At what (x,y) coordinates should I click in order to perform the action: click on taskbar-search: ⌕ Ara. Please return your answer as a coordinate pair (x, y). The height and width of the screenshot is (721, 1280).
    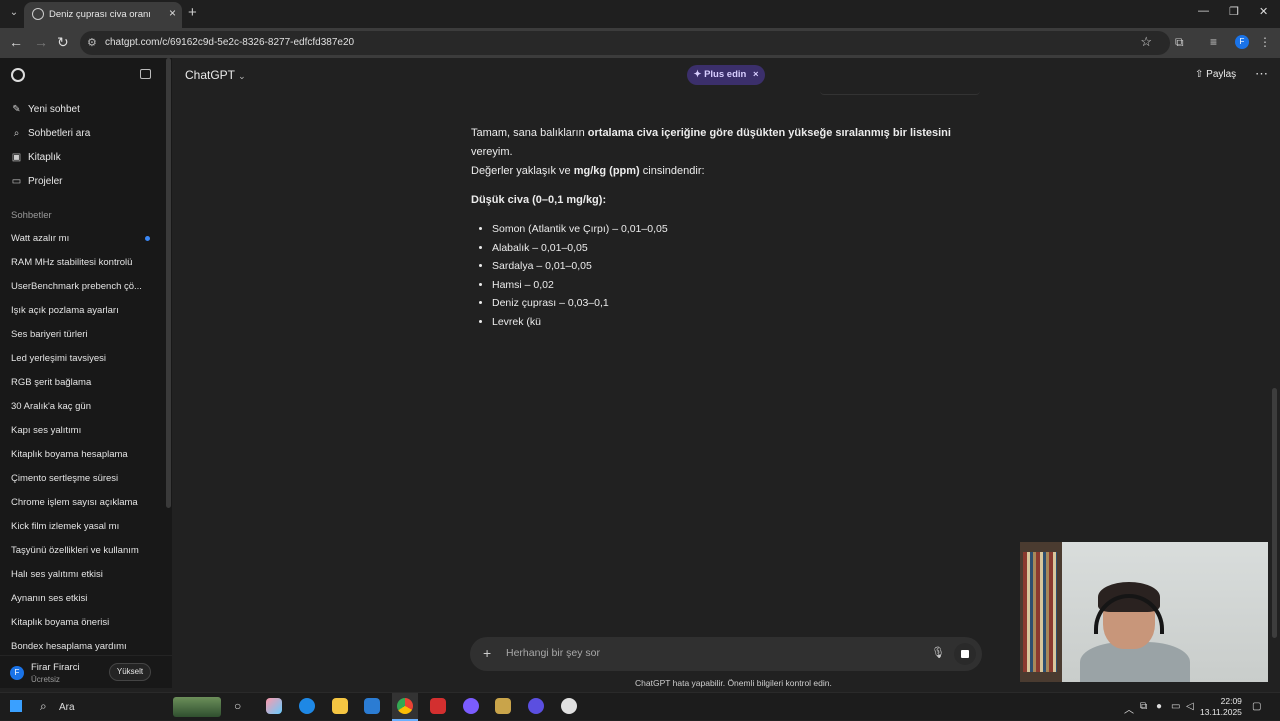
    Looking at the image, I should click on (127, 707).